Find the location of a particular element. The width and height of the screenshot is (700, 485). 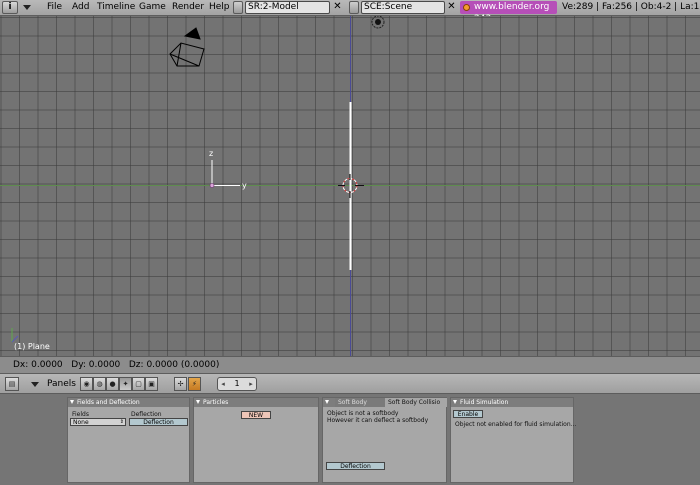

menu-help: Help is located at coordinates (219, 7).